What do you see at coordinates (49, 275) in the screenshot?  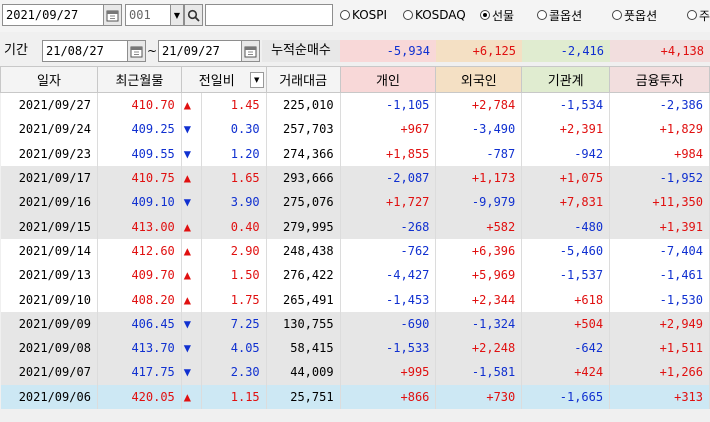 I see `date-cell: 2021/09/13` at bounding box center [49, 275].